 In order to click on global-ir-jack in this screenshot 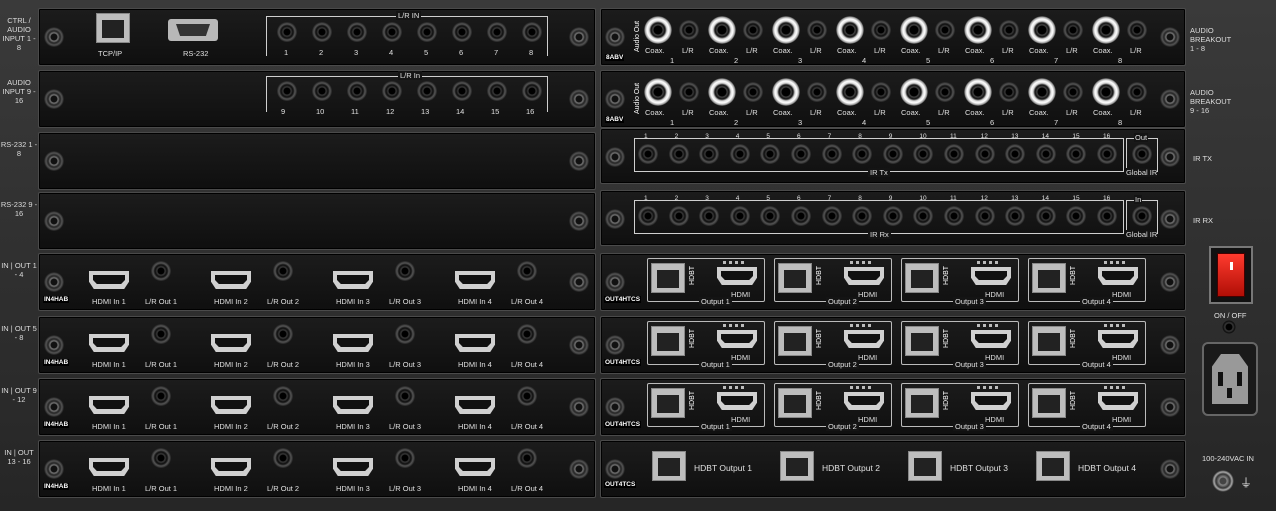, I will do `click(1142, 154)`.